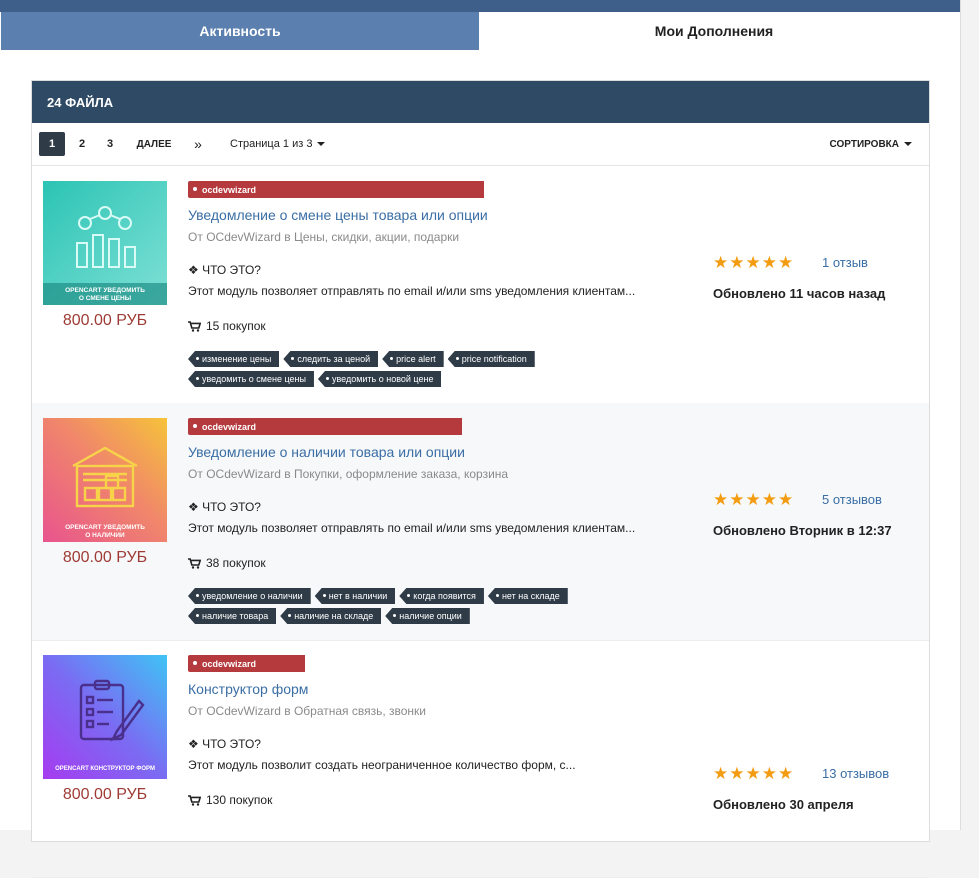  I want to click on purchase-count: 130 покупок, so click(230, 800).